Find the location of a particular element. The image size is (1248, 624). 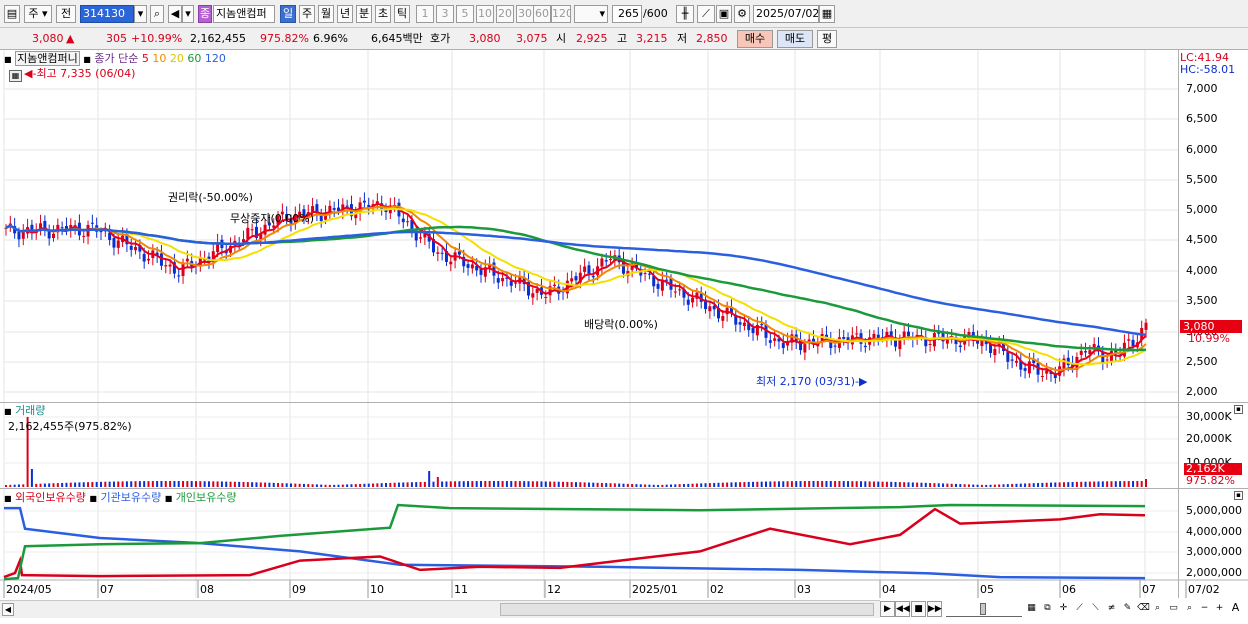

zoom-slider-handle is located at coordinates (983, 609).